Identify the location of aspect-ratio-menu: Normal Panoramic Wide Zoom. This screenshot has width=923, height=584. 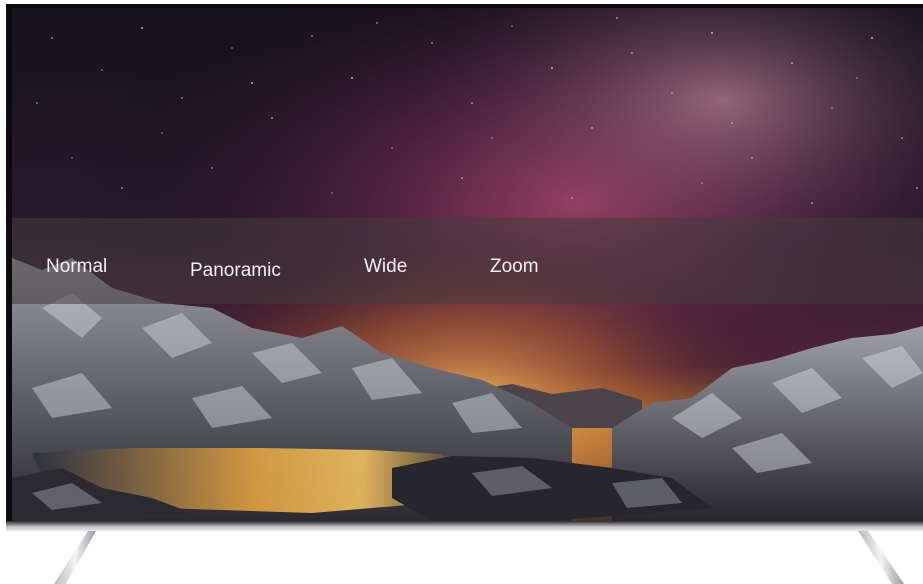
(467, 261).